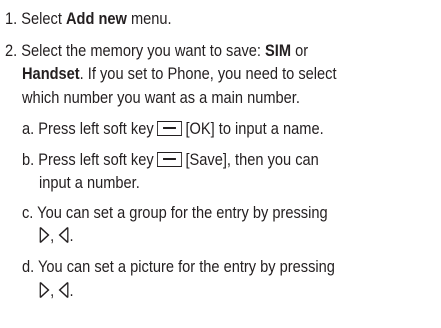 The width and height of the screenshot is (441, 328). I want to click on step-2-main-number-text: which number you want as a main number., so click(161, 97).